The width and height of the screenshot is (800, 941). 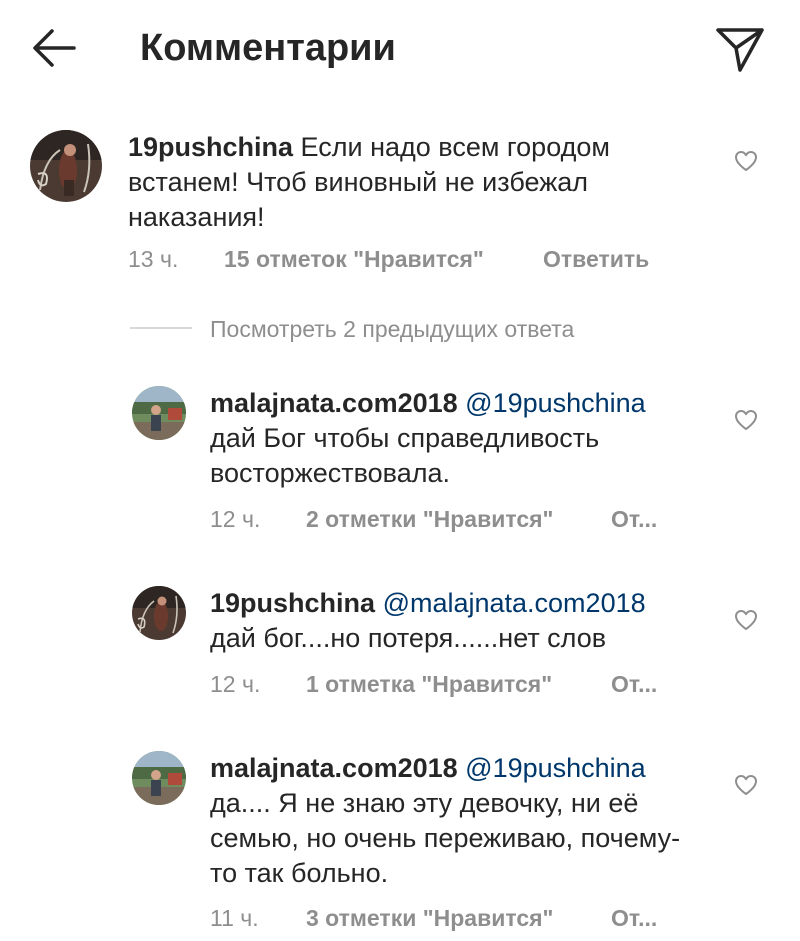 I want to click on likes-count: 15 отметок "Нравится", so click(x=354, y=259).